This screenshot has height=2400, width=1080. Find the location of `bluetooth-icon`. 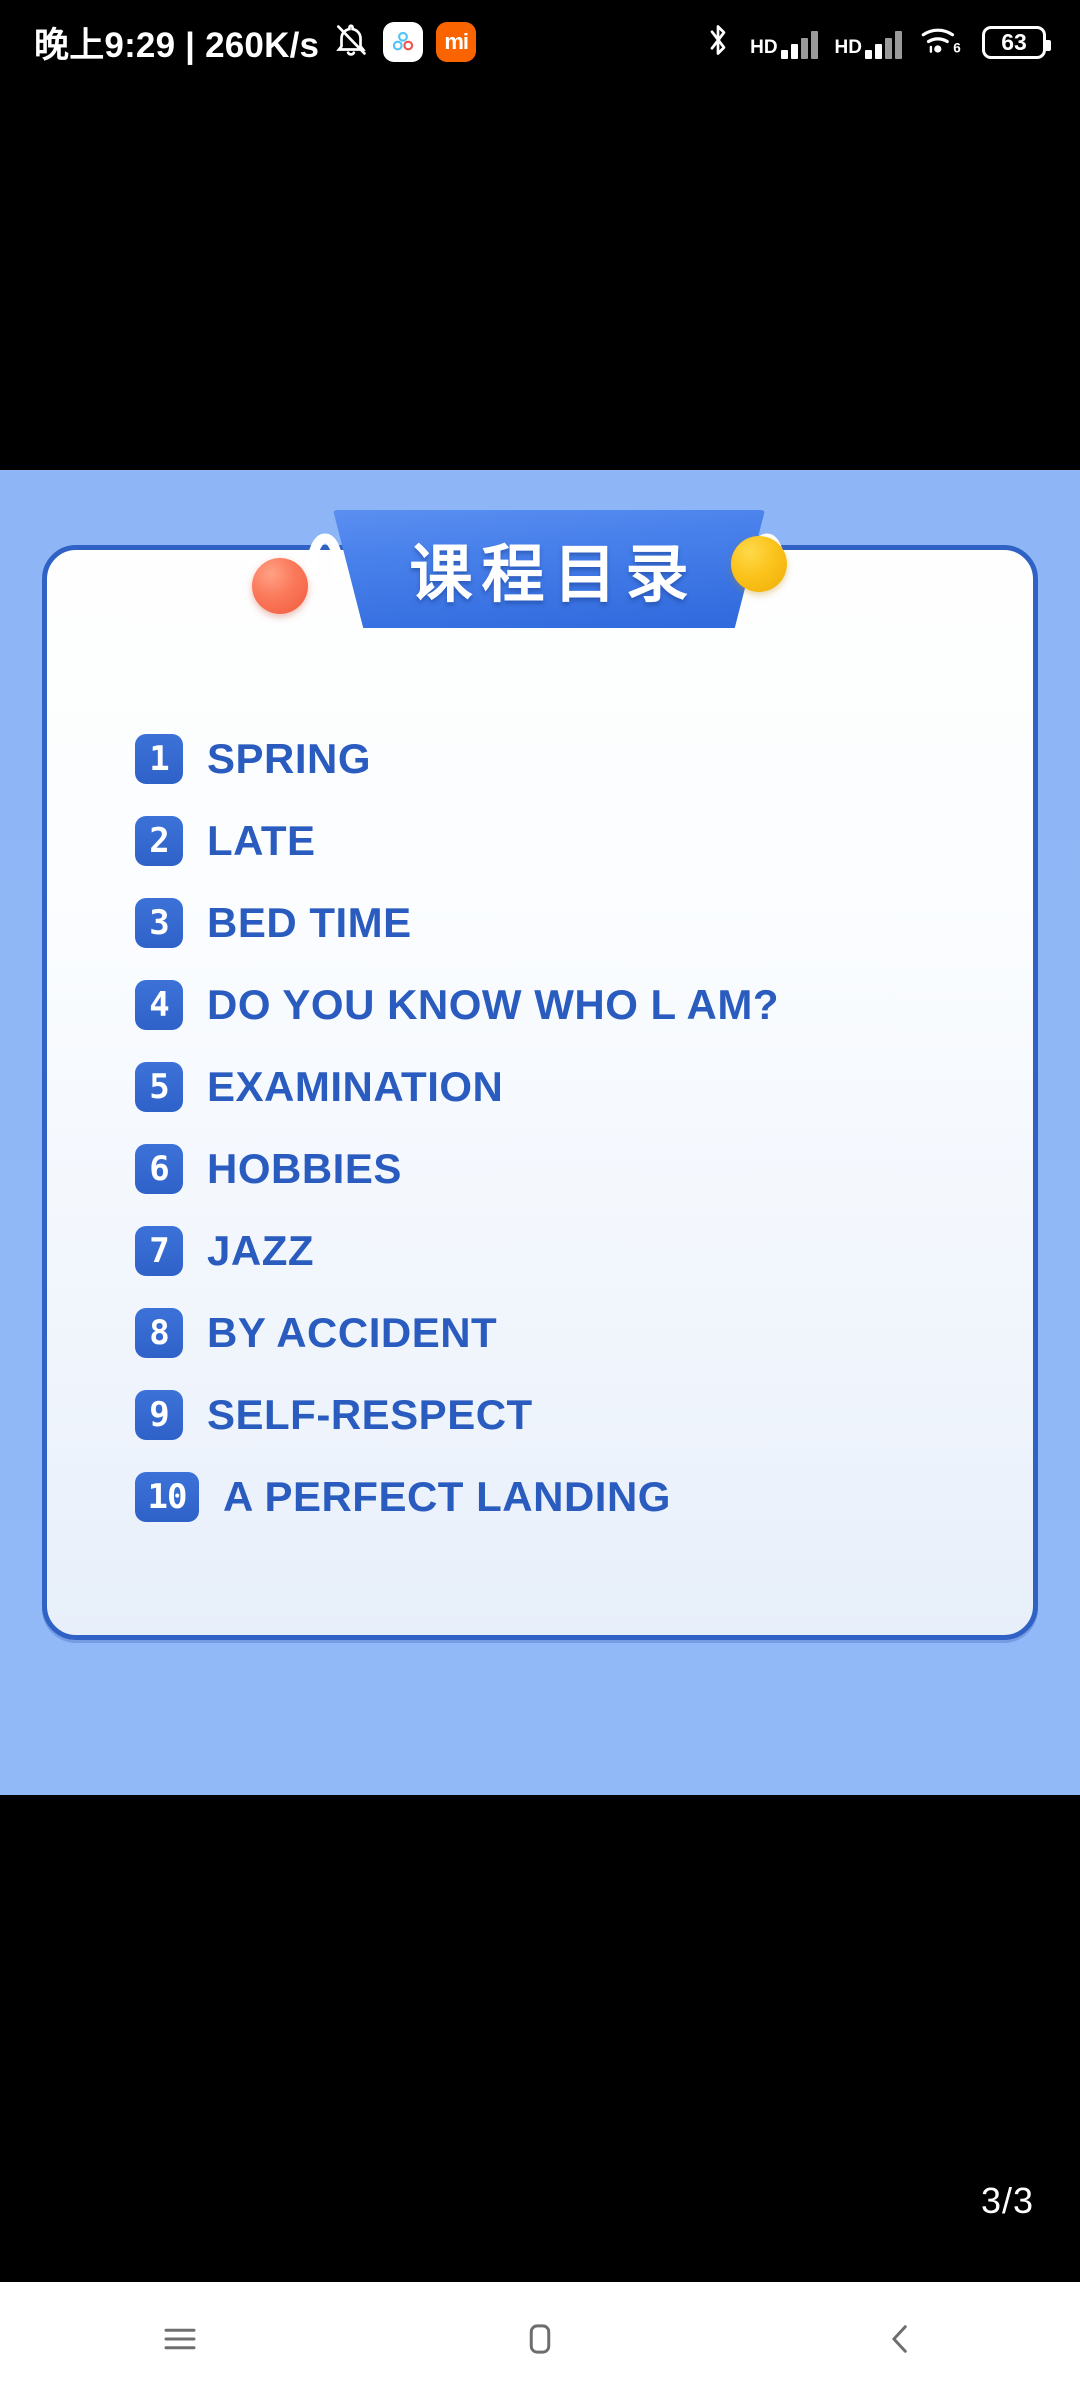

bluetooth-icon is located at coordinates (718, 42).